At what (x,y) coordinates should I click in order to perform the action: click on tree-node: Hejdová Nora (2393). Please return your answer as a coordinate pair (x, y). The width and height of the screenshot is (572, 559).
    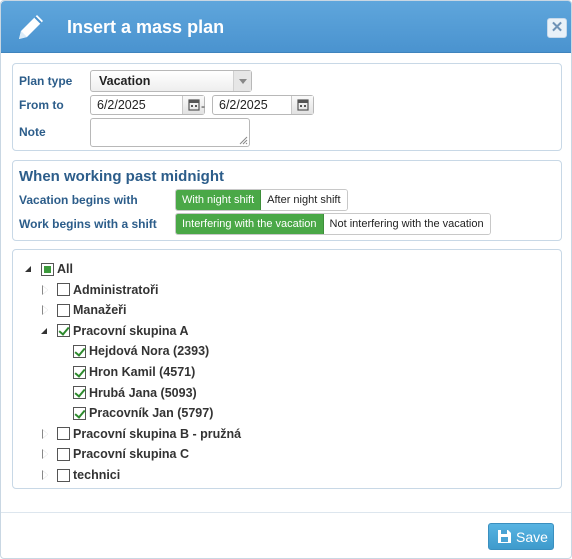
    Looking at the image, I should click on (133, 351).